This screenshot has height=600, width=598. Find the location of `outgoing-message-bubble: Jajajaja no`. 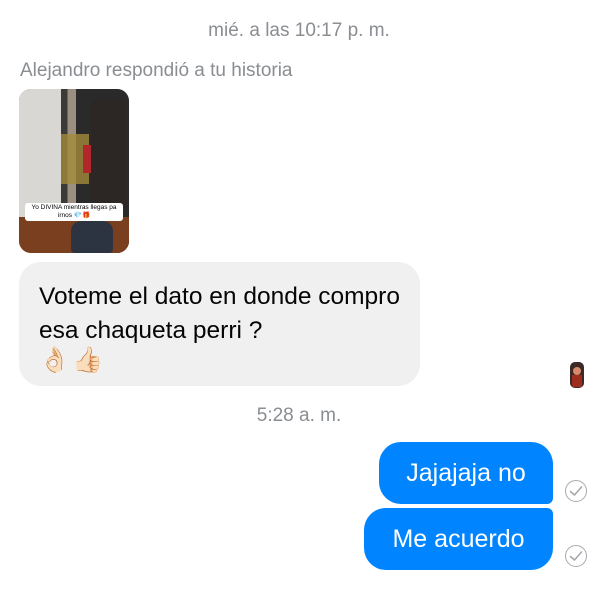

outgoing-message-bubble: Jajajaja no is located at coordinates (466, 473).